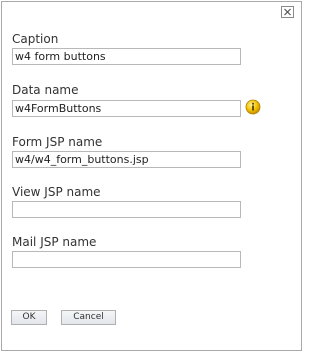  Describe the element at coordinates (56, 192) in the screenshot. I see `view-jsp-label: View JSP name` at that location.